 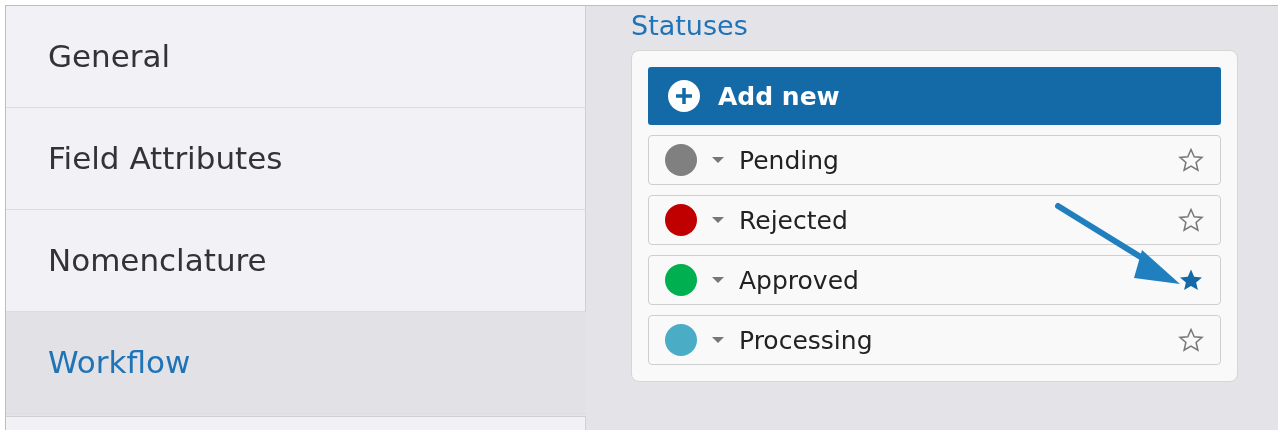 What do you see at coordinates (793, 220) in the screenshot?
I see `status-name: Rejected` at bounding box center [793, 220].